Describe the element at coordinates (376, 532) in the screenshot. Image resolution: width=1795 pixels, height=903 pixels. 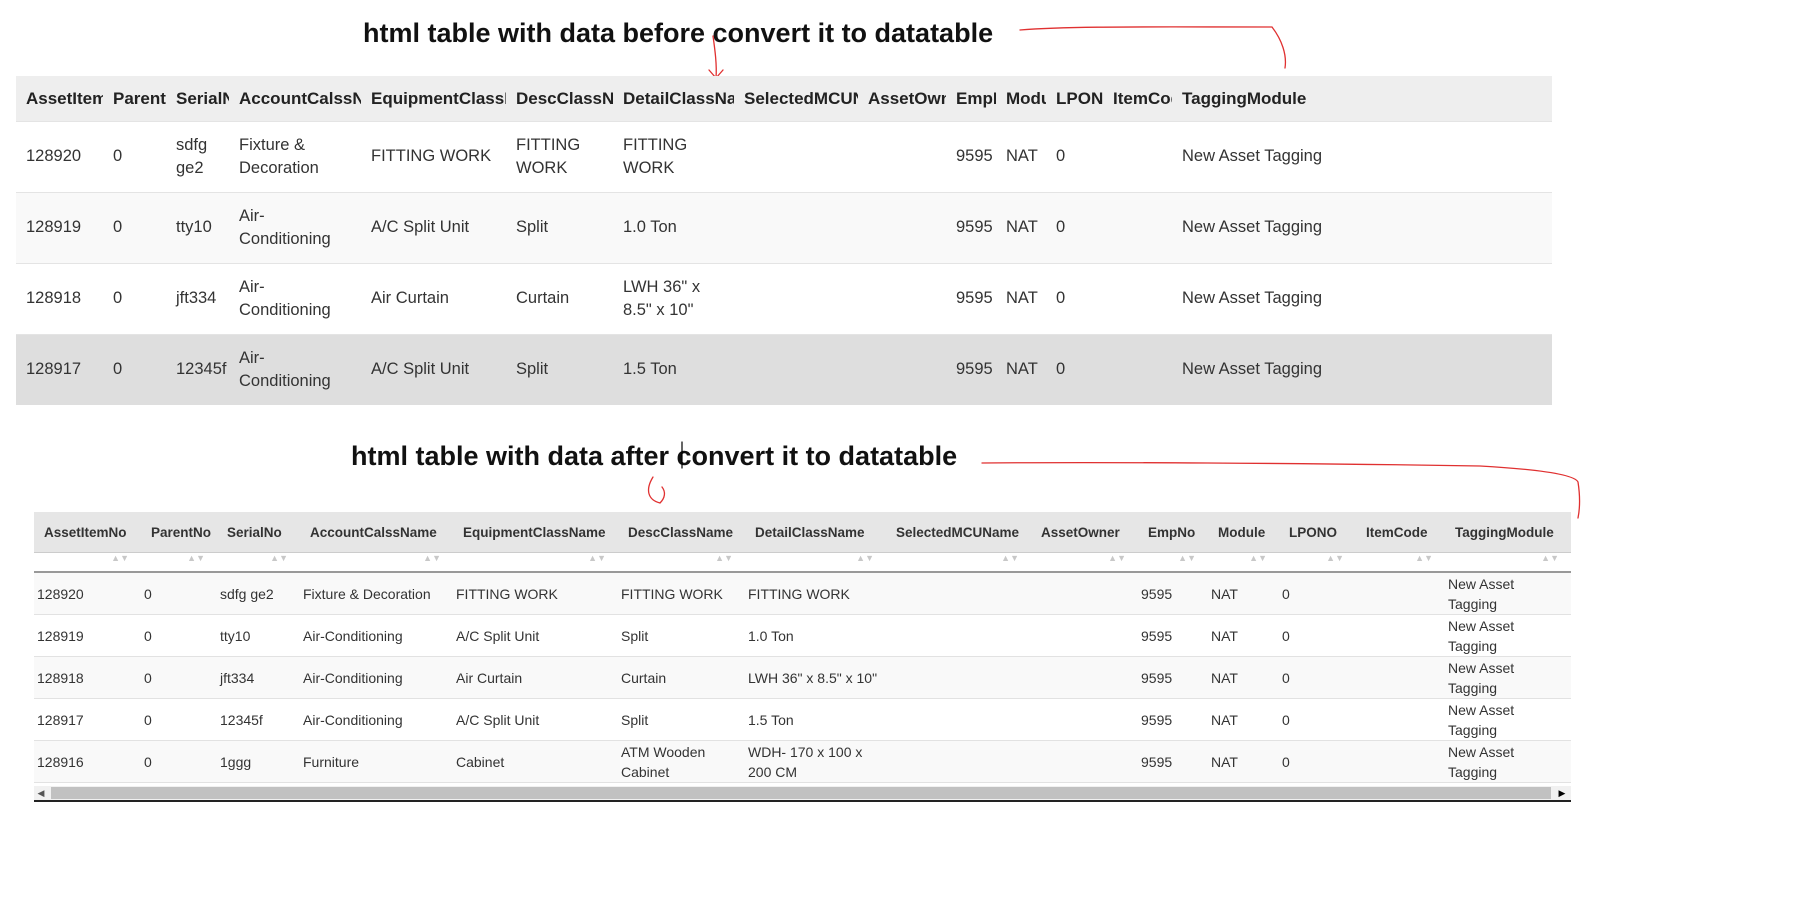
I see `table-after-column-header: AccountCalssName` at that location.